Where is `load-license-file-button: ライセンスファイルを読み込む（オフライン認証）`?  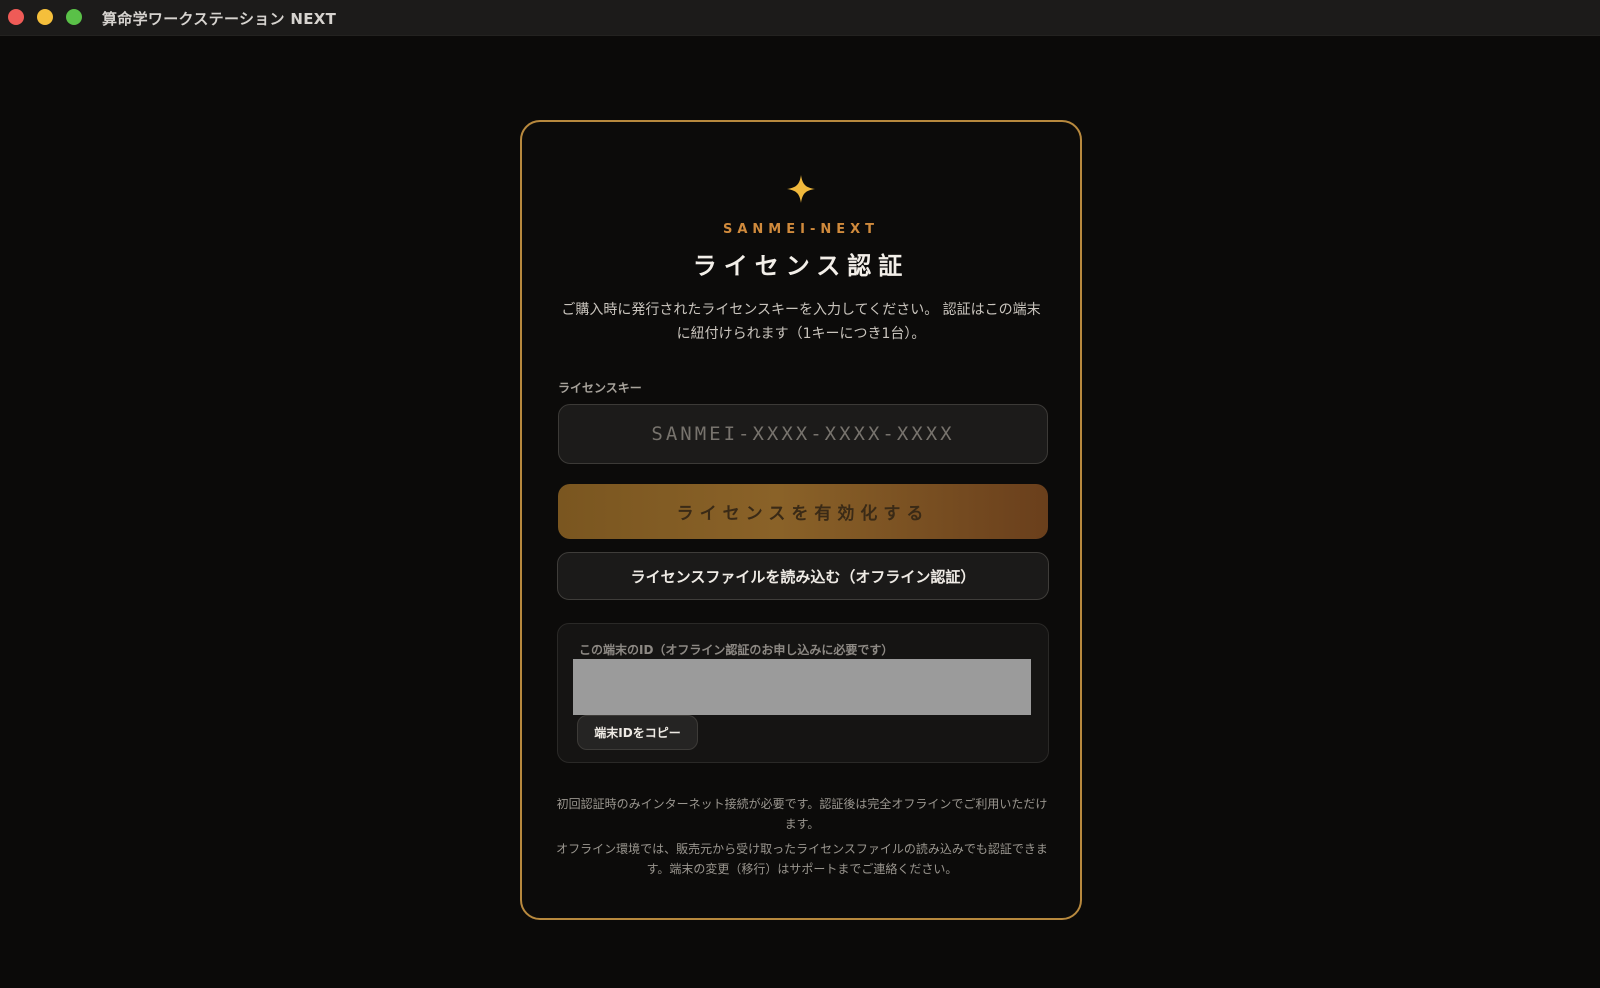 load-license-file-button: ライセンスファイルを読み込む（オフライン認証） is located at coordinates (803, 576).